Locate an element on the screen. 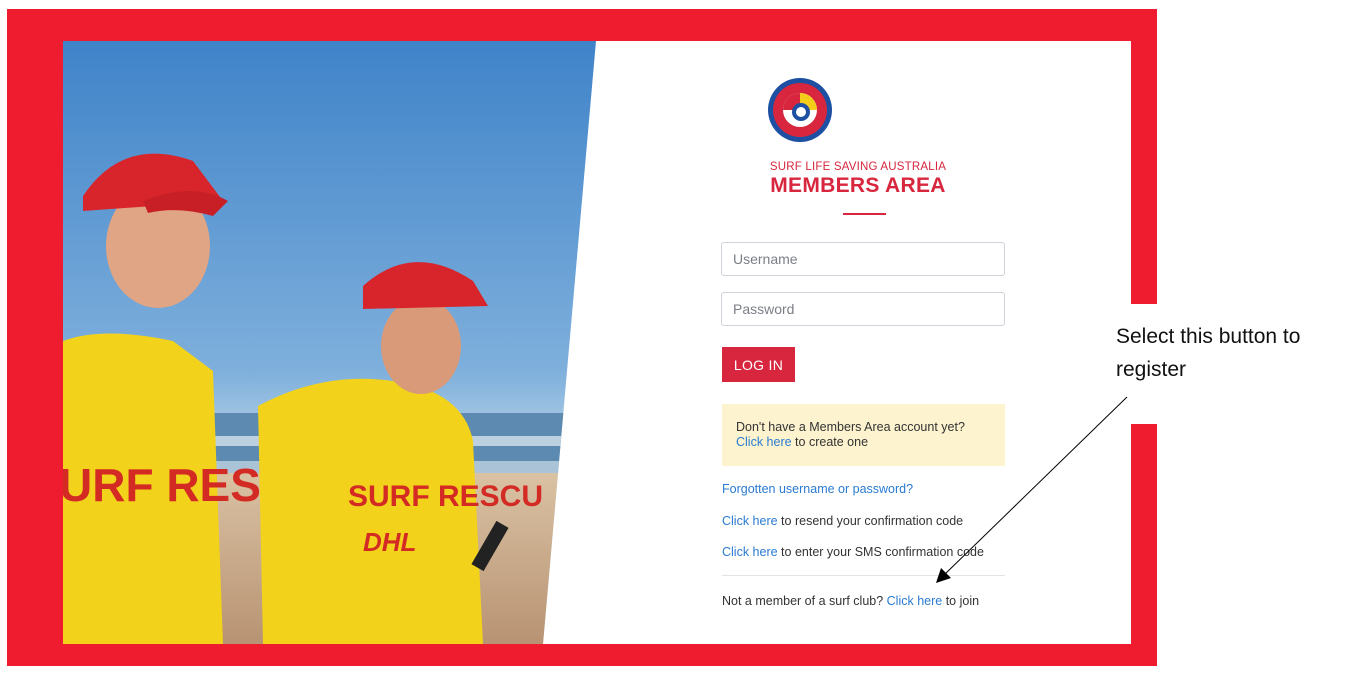 Image resolution: width=1362 pixels, height=675 pixels. forgot-line: Forgotten username or password? is located at coordinates (817, 489).